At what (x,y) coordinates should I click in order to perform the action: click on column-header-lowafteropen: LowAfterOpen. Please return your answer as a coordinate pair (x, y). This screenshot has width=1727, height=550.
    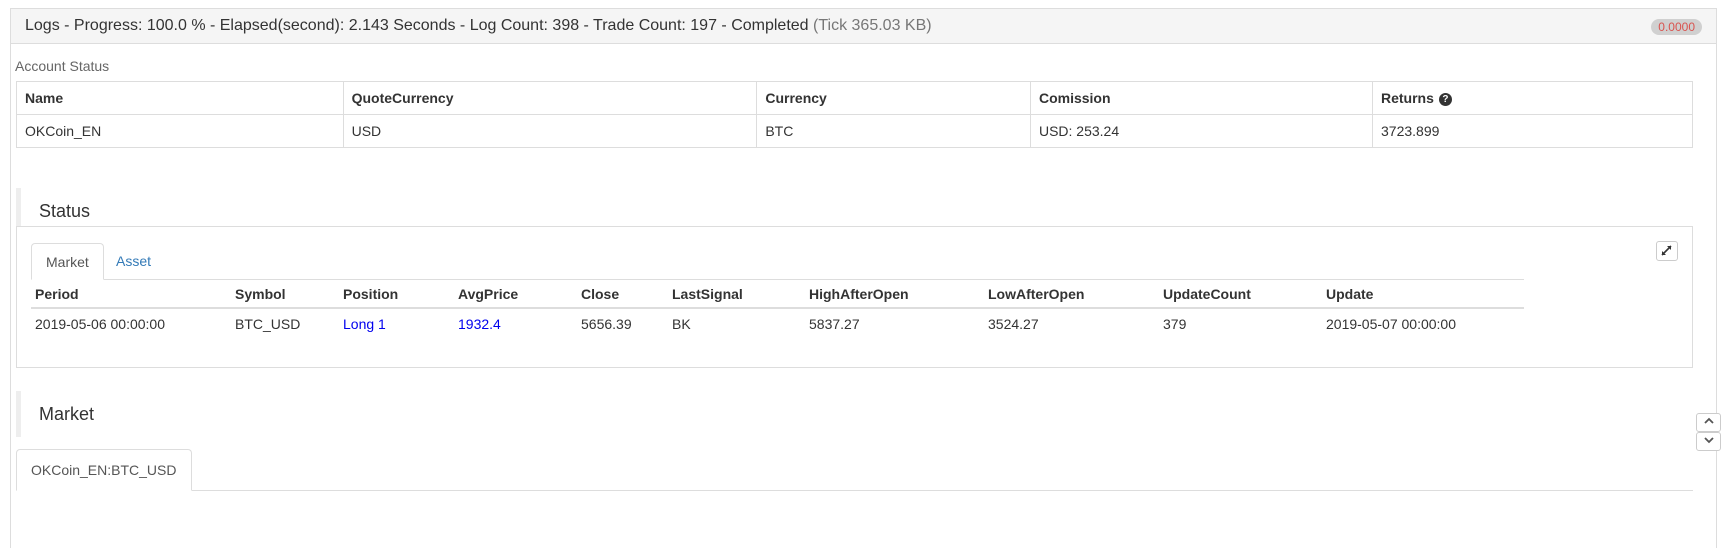
    Looking at the image, I should click on (1071, 294).